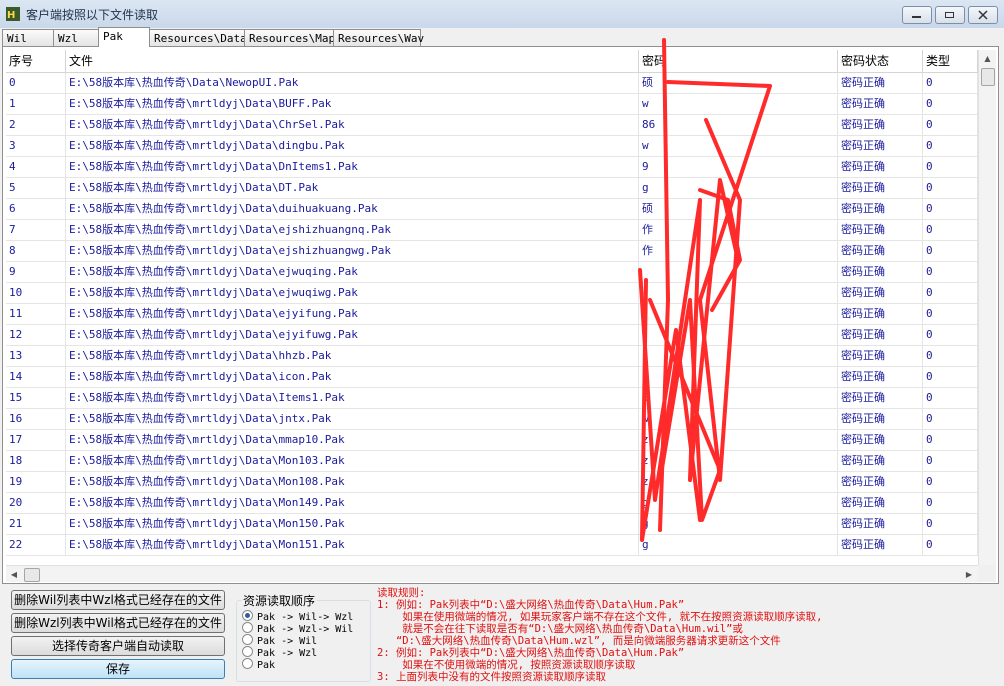  What do you see at coordinates (983, 15) in the screenshot?
I see `close-button` at bounding box center [983, 15].